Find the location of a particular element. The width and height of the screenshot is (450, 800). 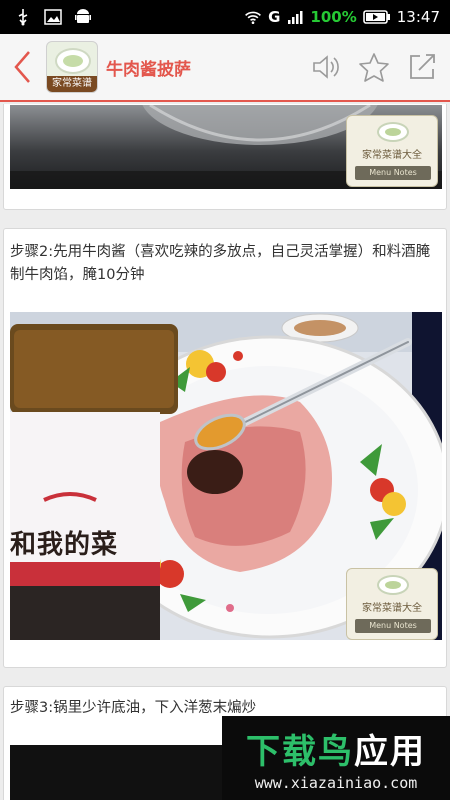

favorite-button is located at coordinates (374, 67).